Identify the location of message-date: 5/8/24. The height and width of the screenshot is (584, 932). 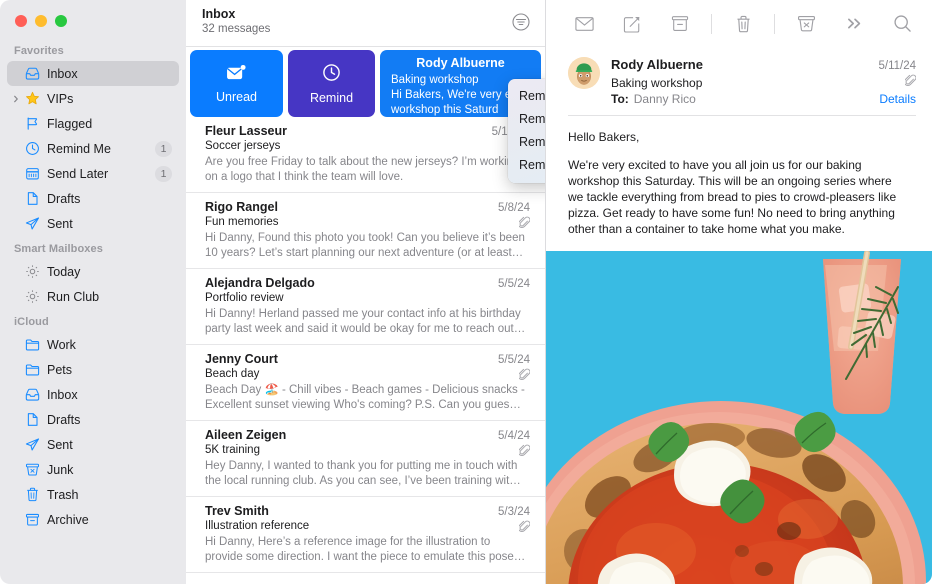
(514, 208).